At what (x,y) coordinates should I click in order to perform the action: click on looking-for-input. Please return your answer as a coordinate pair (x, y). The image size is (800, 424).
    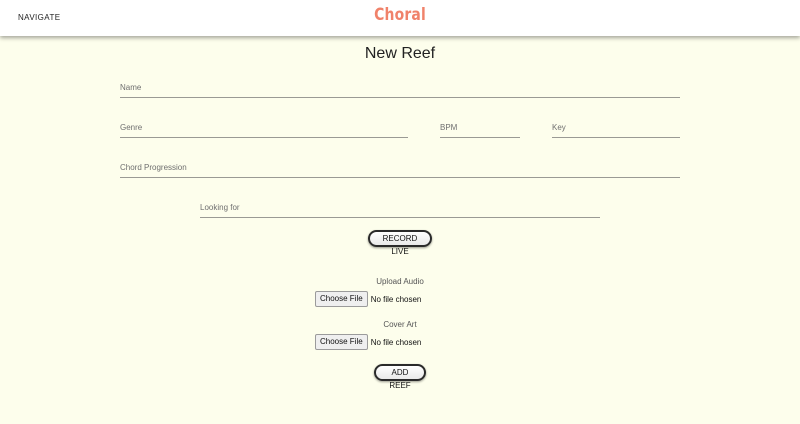
    Looking at the image, I should click on (400, 207).